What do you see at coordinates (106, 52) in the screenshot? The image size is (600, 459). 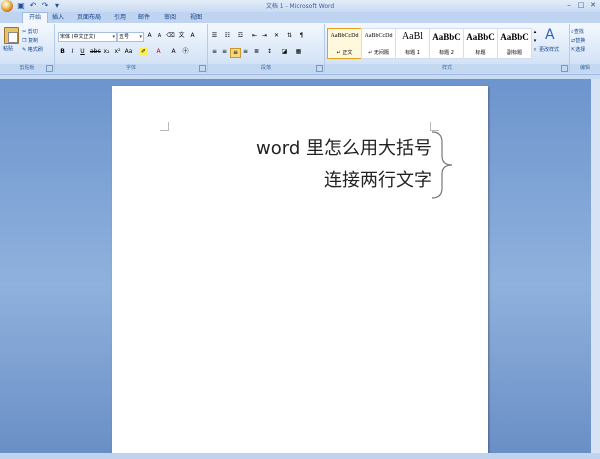 I see `subscript-button: x₂` at bounding box center [106, 52].